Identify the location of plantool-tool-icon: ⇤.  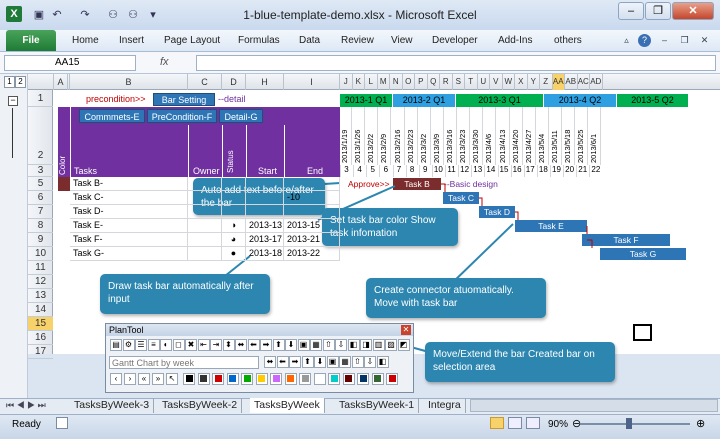
(203, 345).